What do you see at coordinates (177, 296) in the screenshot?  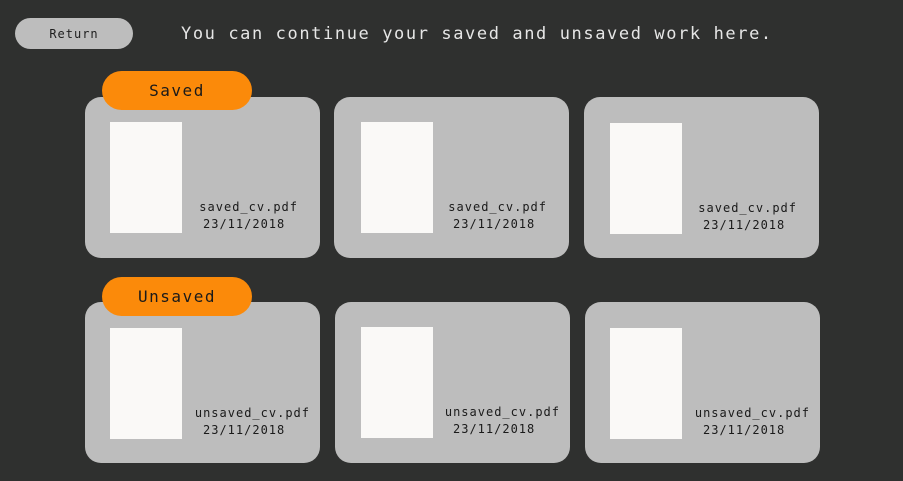 I see `unsaved-section-label: Unsaved` at bounding box center [177, 296].